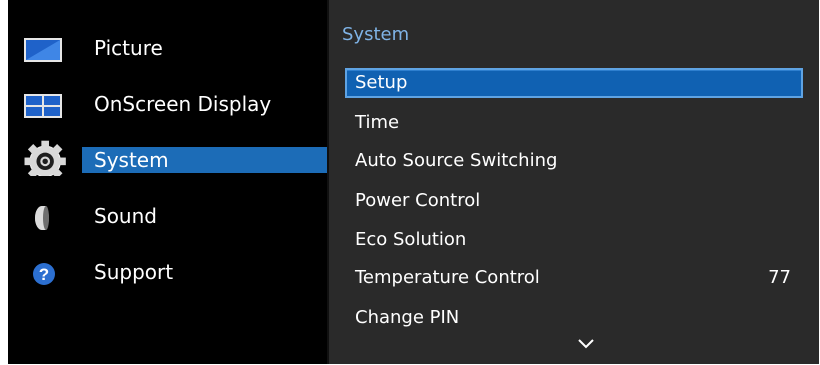  What do you see at coordinates (376, 34) in the screenshot?
I see `panel-title: System` at bounding box center [376, 34].